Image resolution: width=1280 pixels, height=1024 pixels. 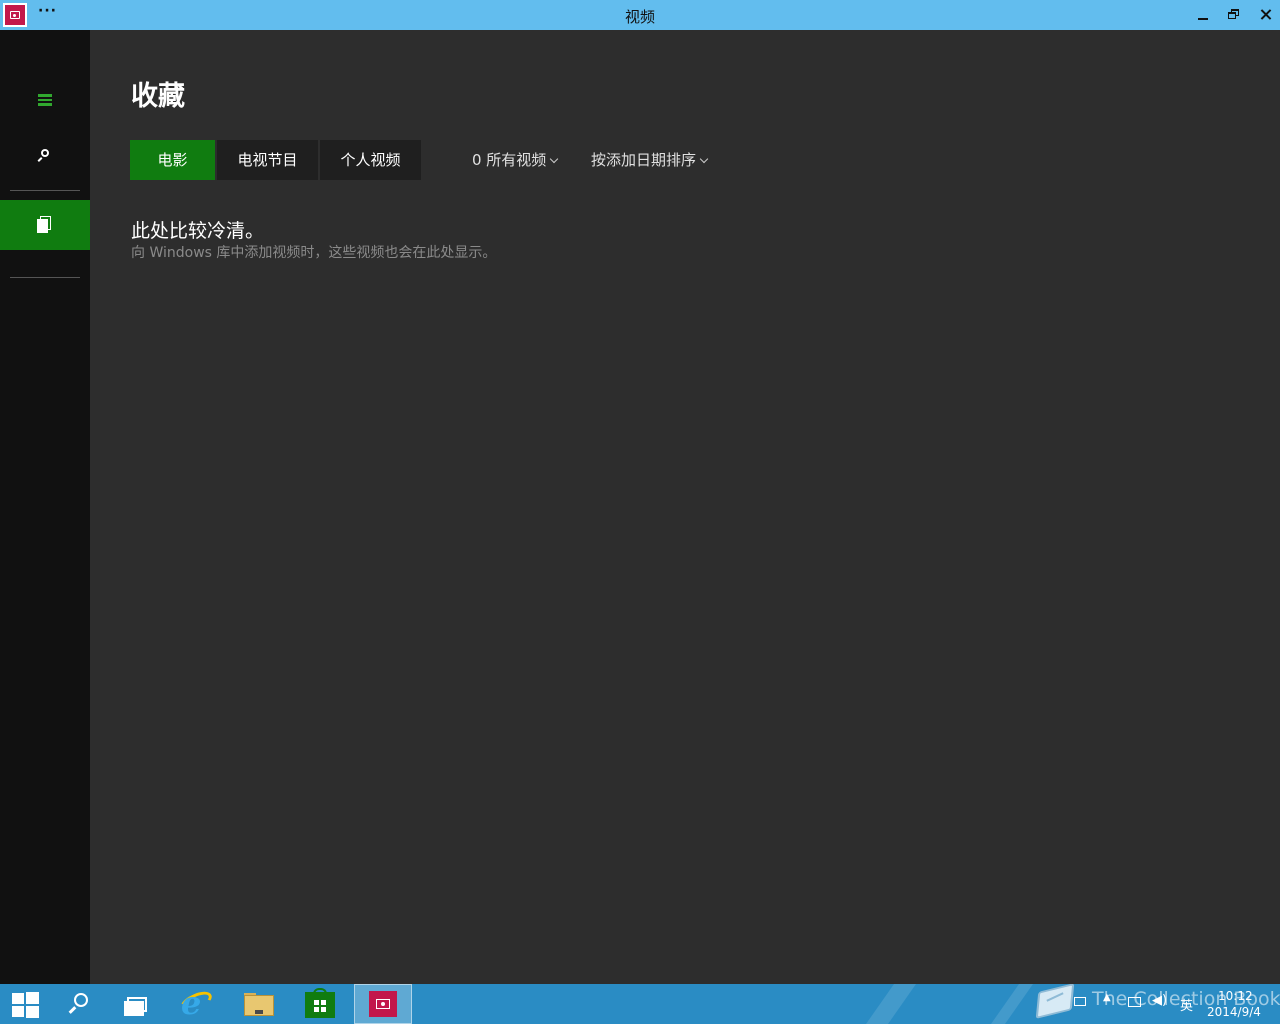 I want to click on page-title: 收藏, so click(x=158, y=96).